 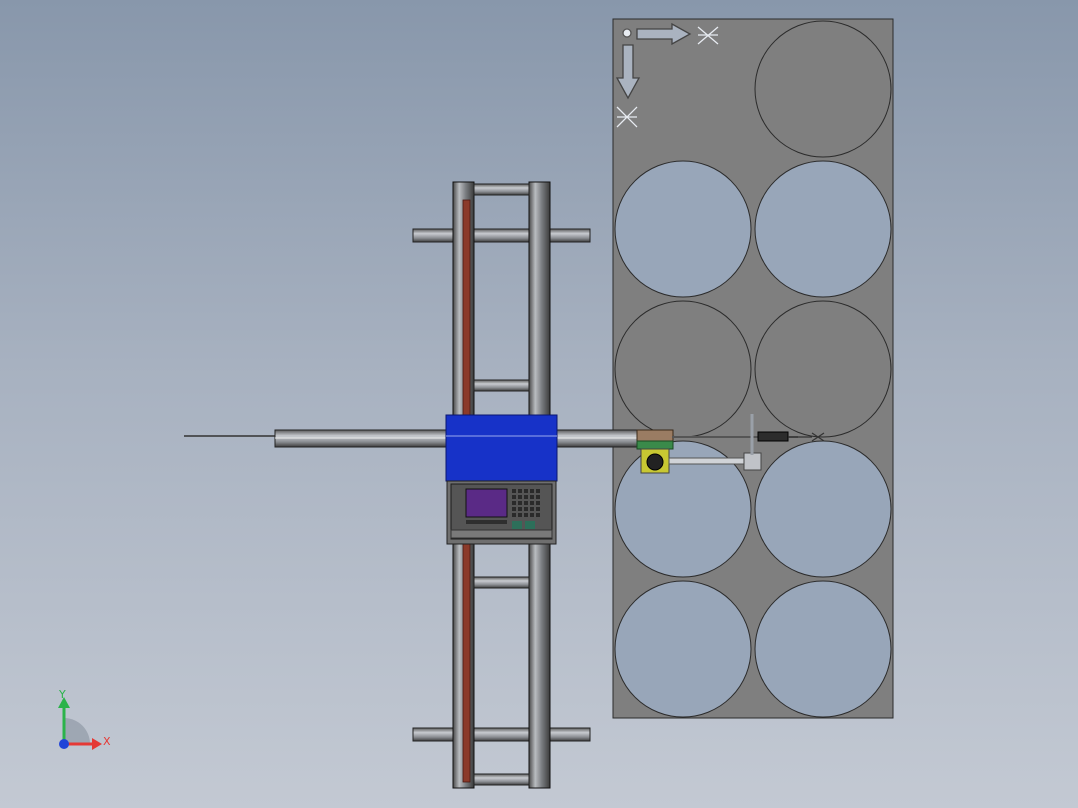 I want to click on torch-holder, so click(x=752, y=461).